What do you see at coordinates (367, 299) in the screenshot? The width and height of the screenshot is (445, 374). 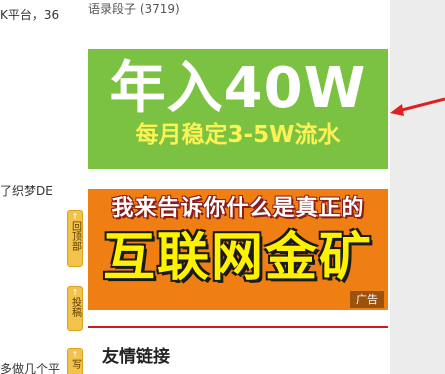 I see `ad-label-badge: 广告` at bounding box center [367, 299].